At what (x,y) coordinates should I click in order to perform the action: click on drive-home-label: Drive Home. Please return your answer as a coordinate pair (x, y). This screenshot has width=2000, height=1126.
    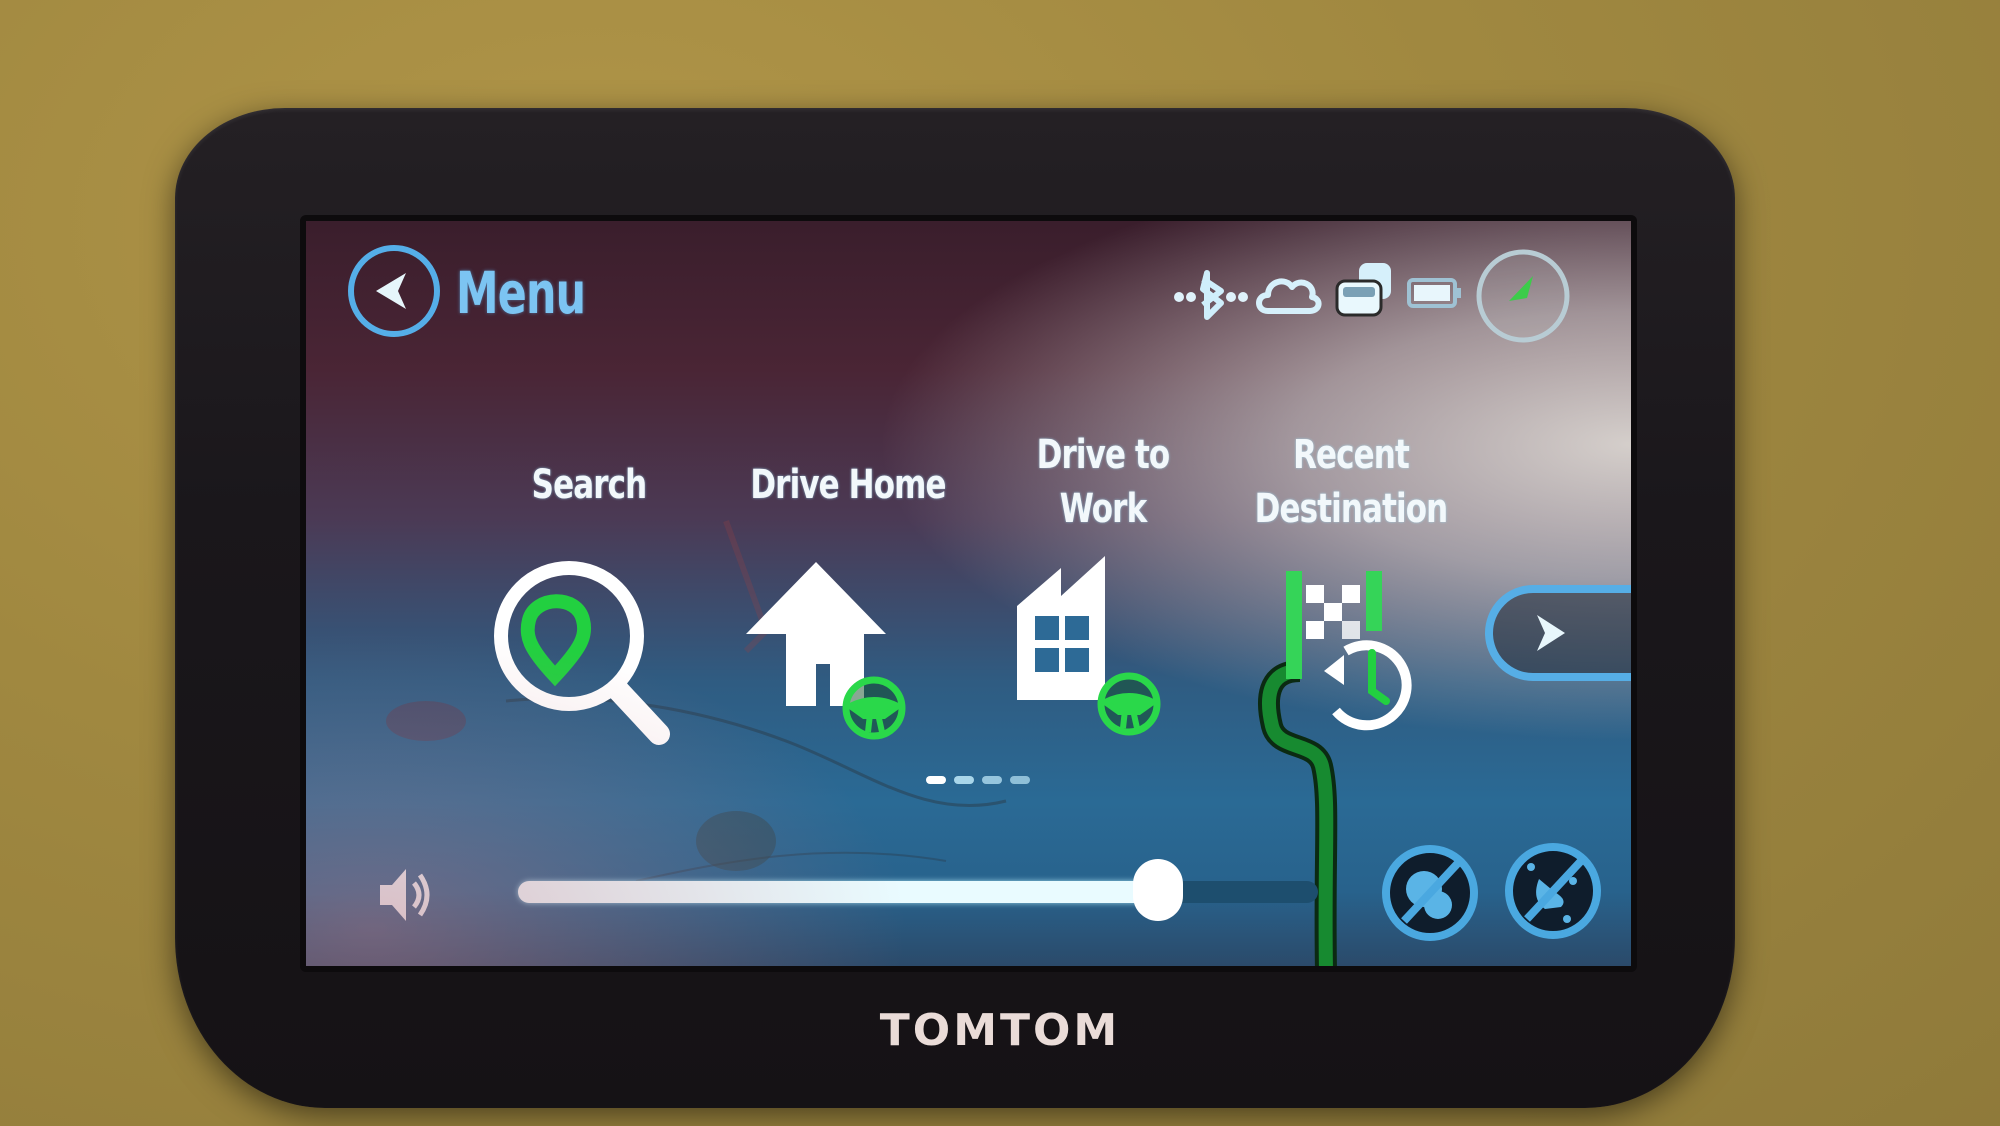
    Looking at the image, I should click on (848, 485).